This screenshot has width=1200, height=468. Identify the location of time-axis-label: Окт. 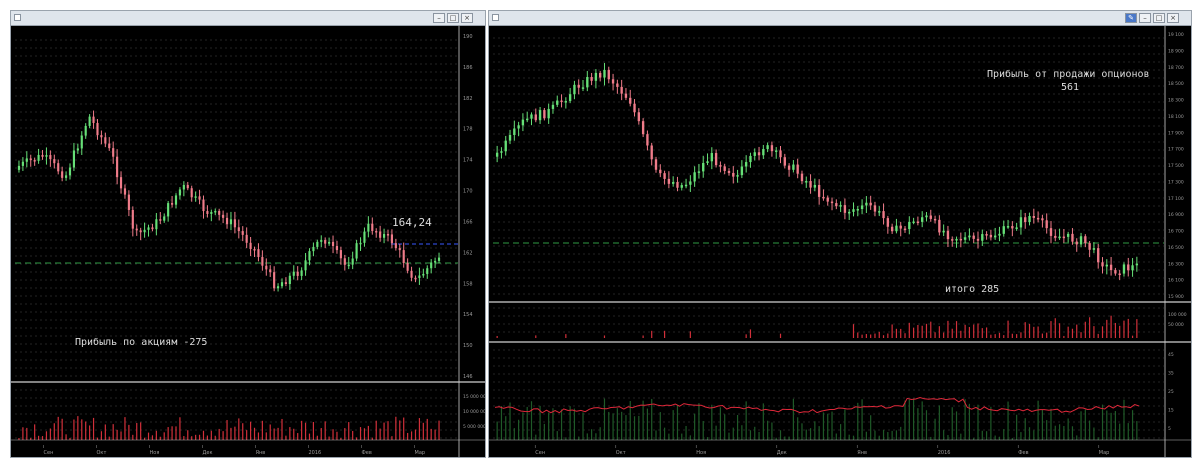
(621, 453).